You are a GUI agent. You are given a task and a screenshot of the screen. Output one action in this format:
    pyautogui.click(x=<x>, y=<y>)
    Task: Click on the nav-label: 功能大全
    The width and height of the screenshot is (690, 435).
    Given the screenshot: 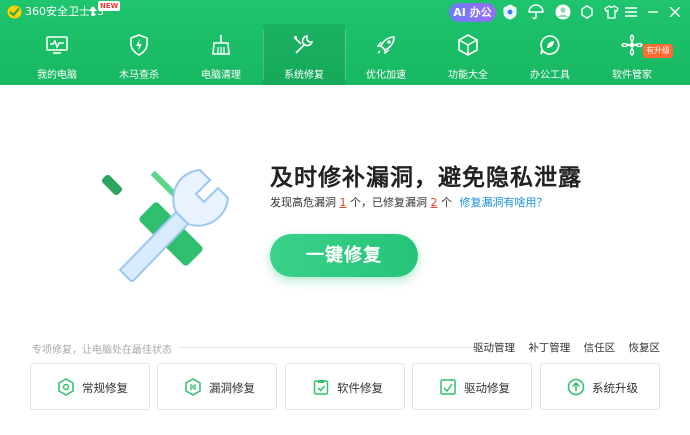 What is the action you would take?
    pyautogui.click(x=468, y=75)
    